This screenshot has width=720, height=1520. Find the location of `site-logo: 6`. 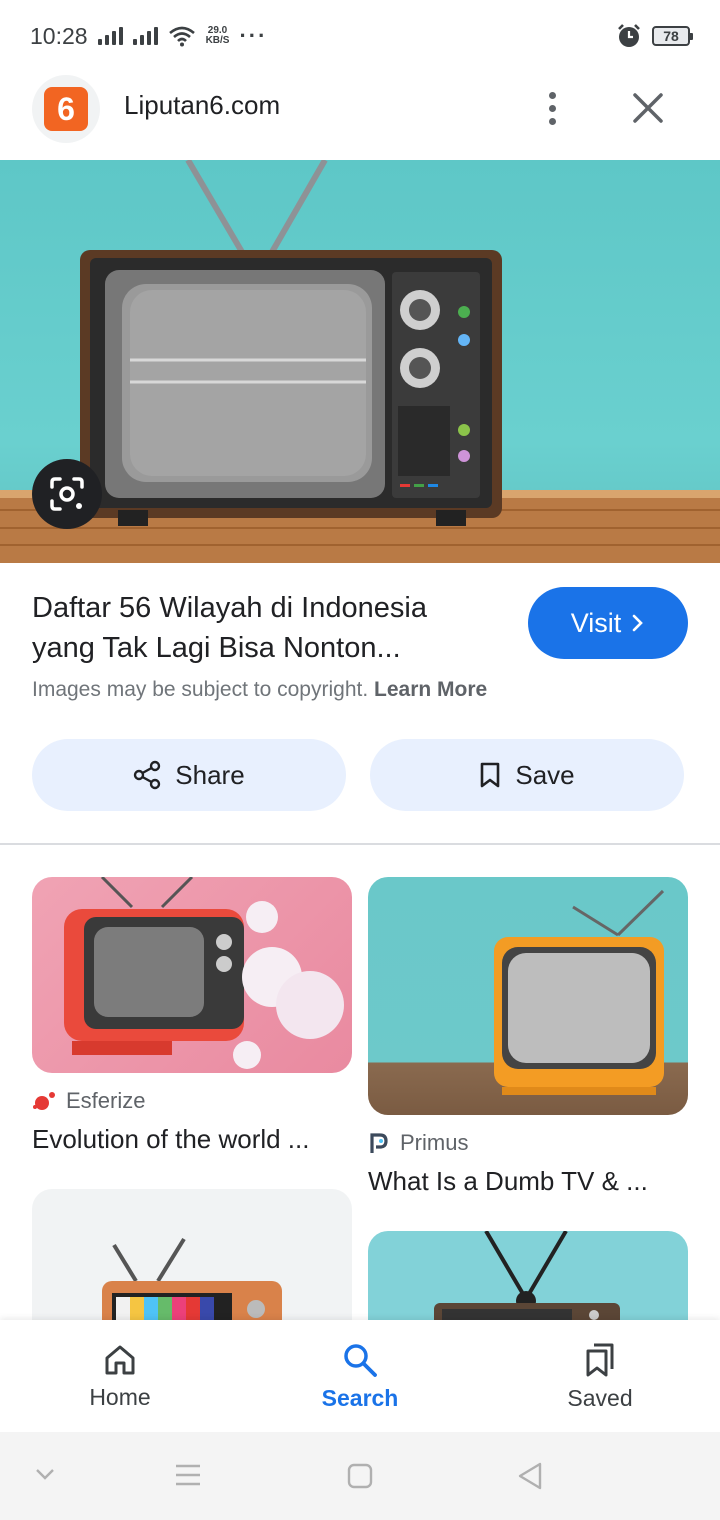

site-logo: 6 is located at coordinates (66, 109).